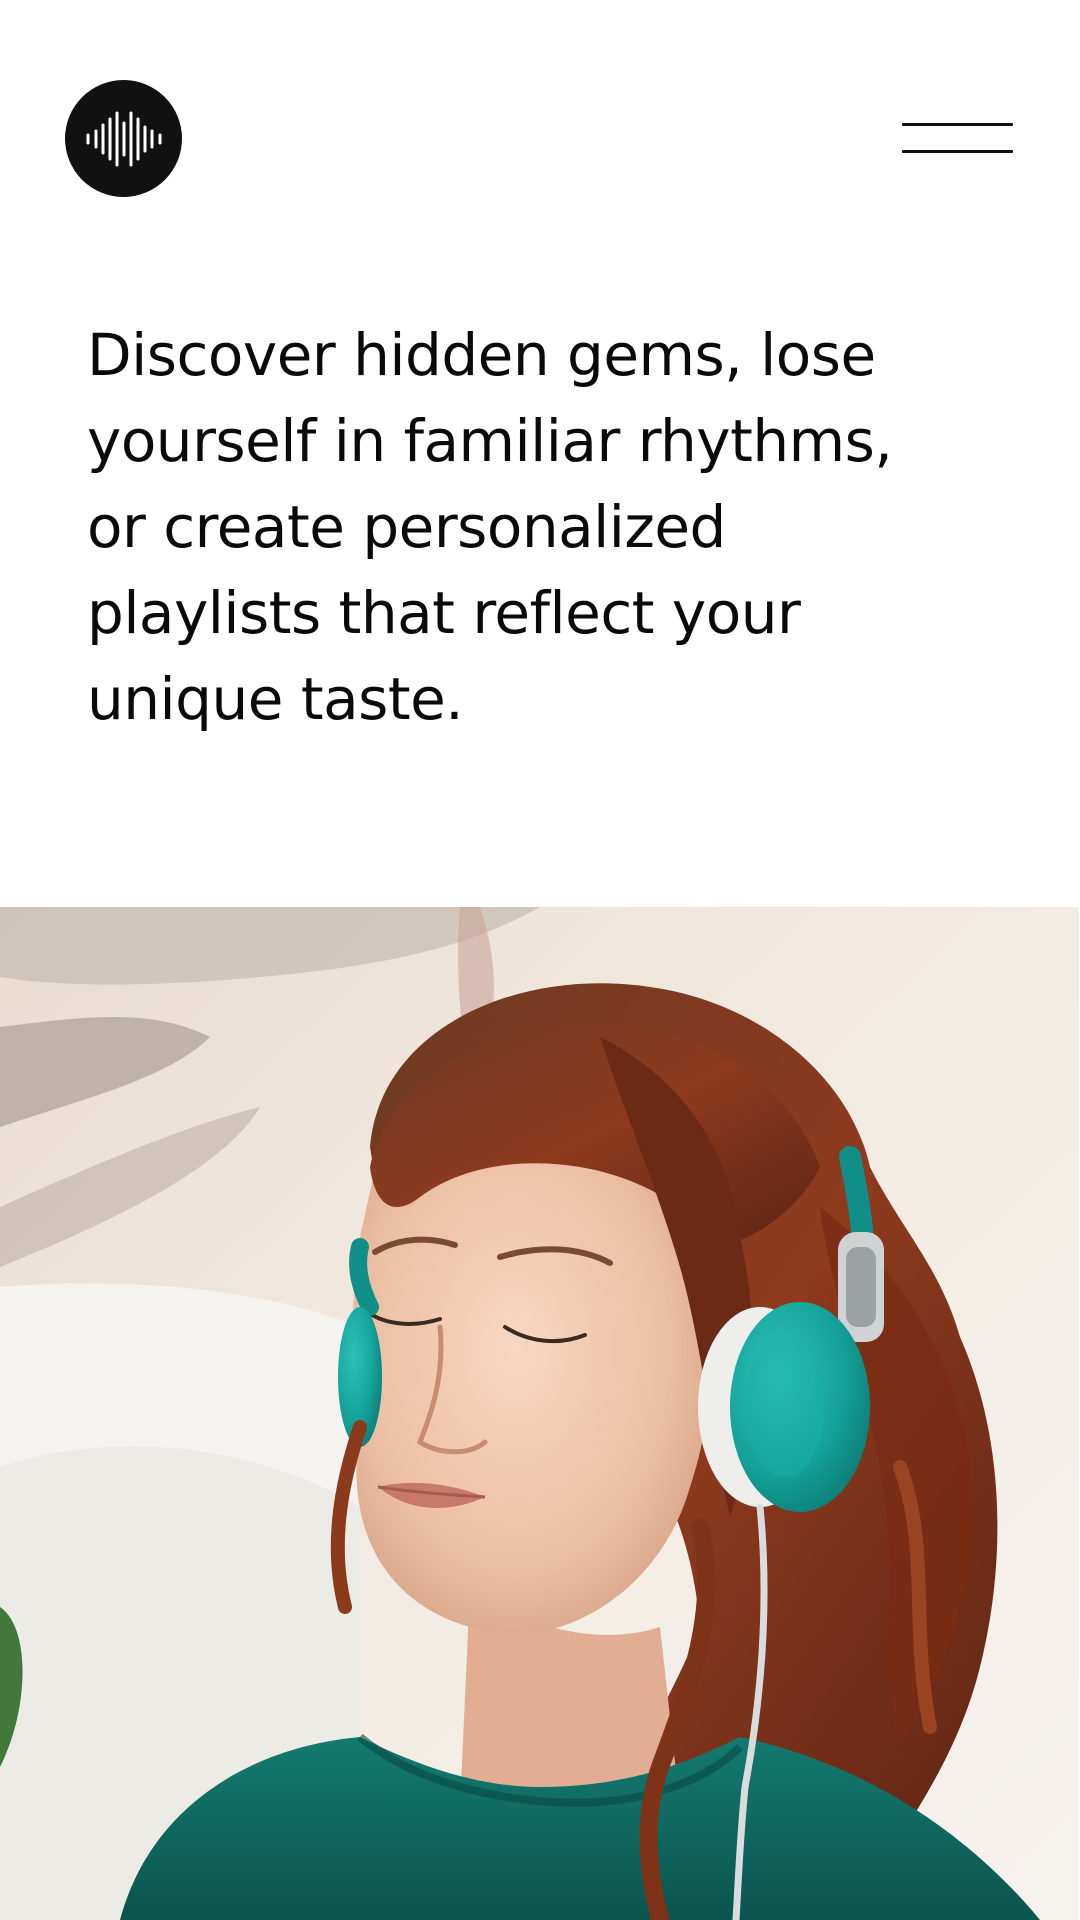 Image resolution: width=1080 pixels, height=1920 pixels. I want to click on headline-line: Discover hidden gems, lose, so click(481, 355).